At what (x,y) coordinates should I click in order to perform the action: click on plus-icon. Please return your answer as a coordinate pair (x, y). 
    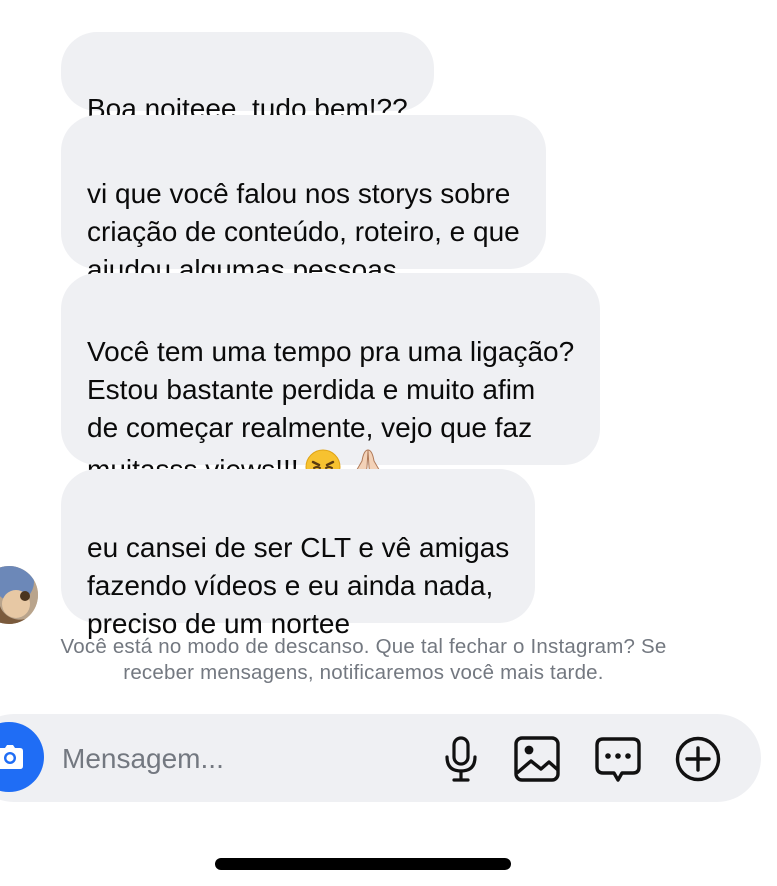
    Looking at the image, I should click on (698, 759).